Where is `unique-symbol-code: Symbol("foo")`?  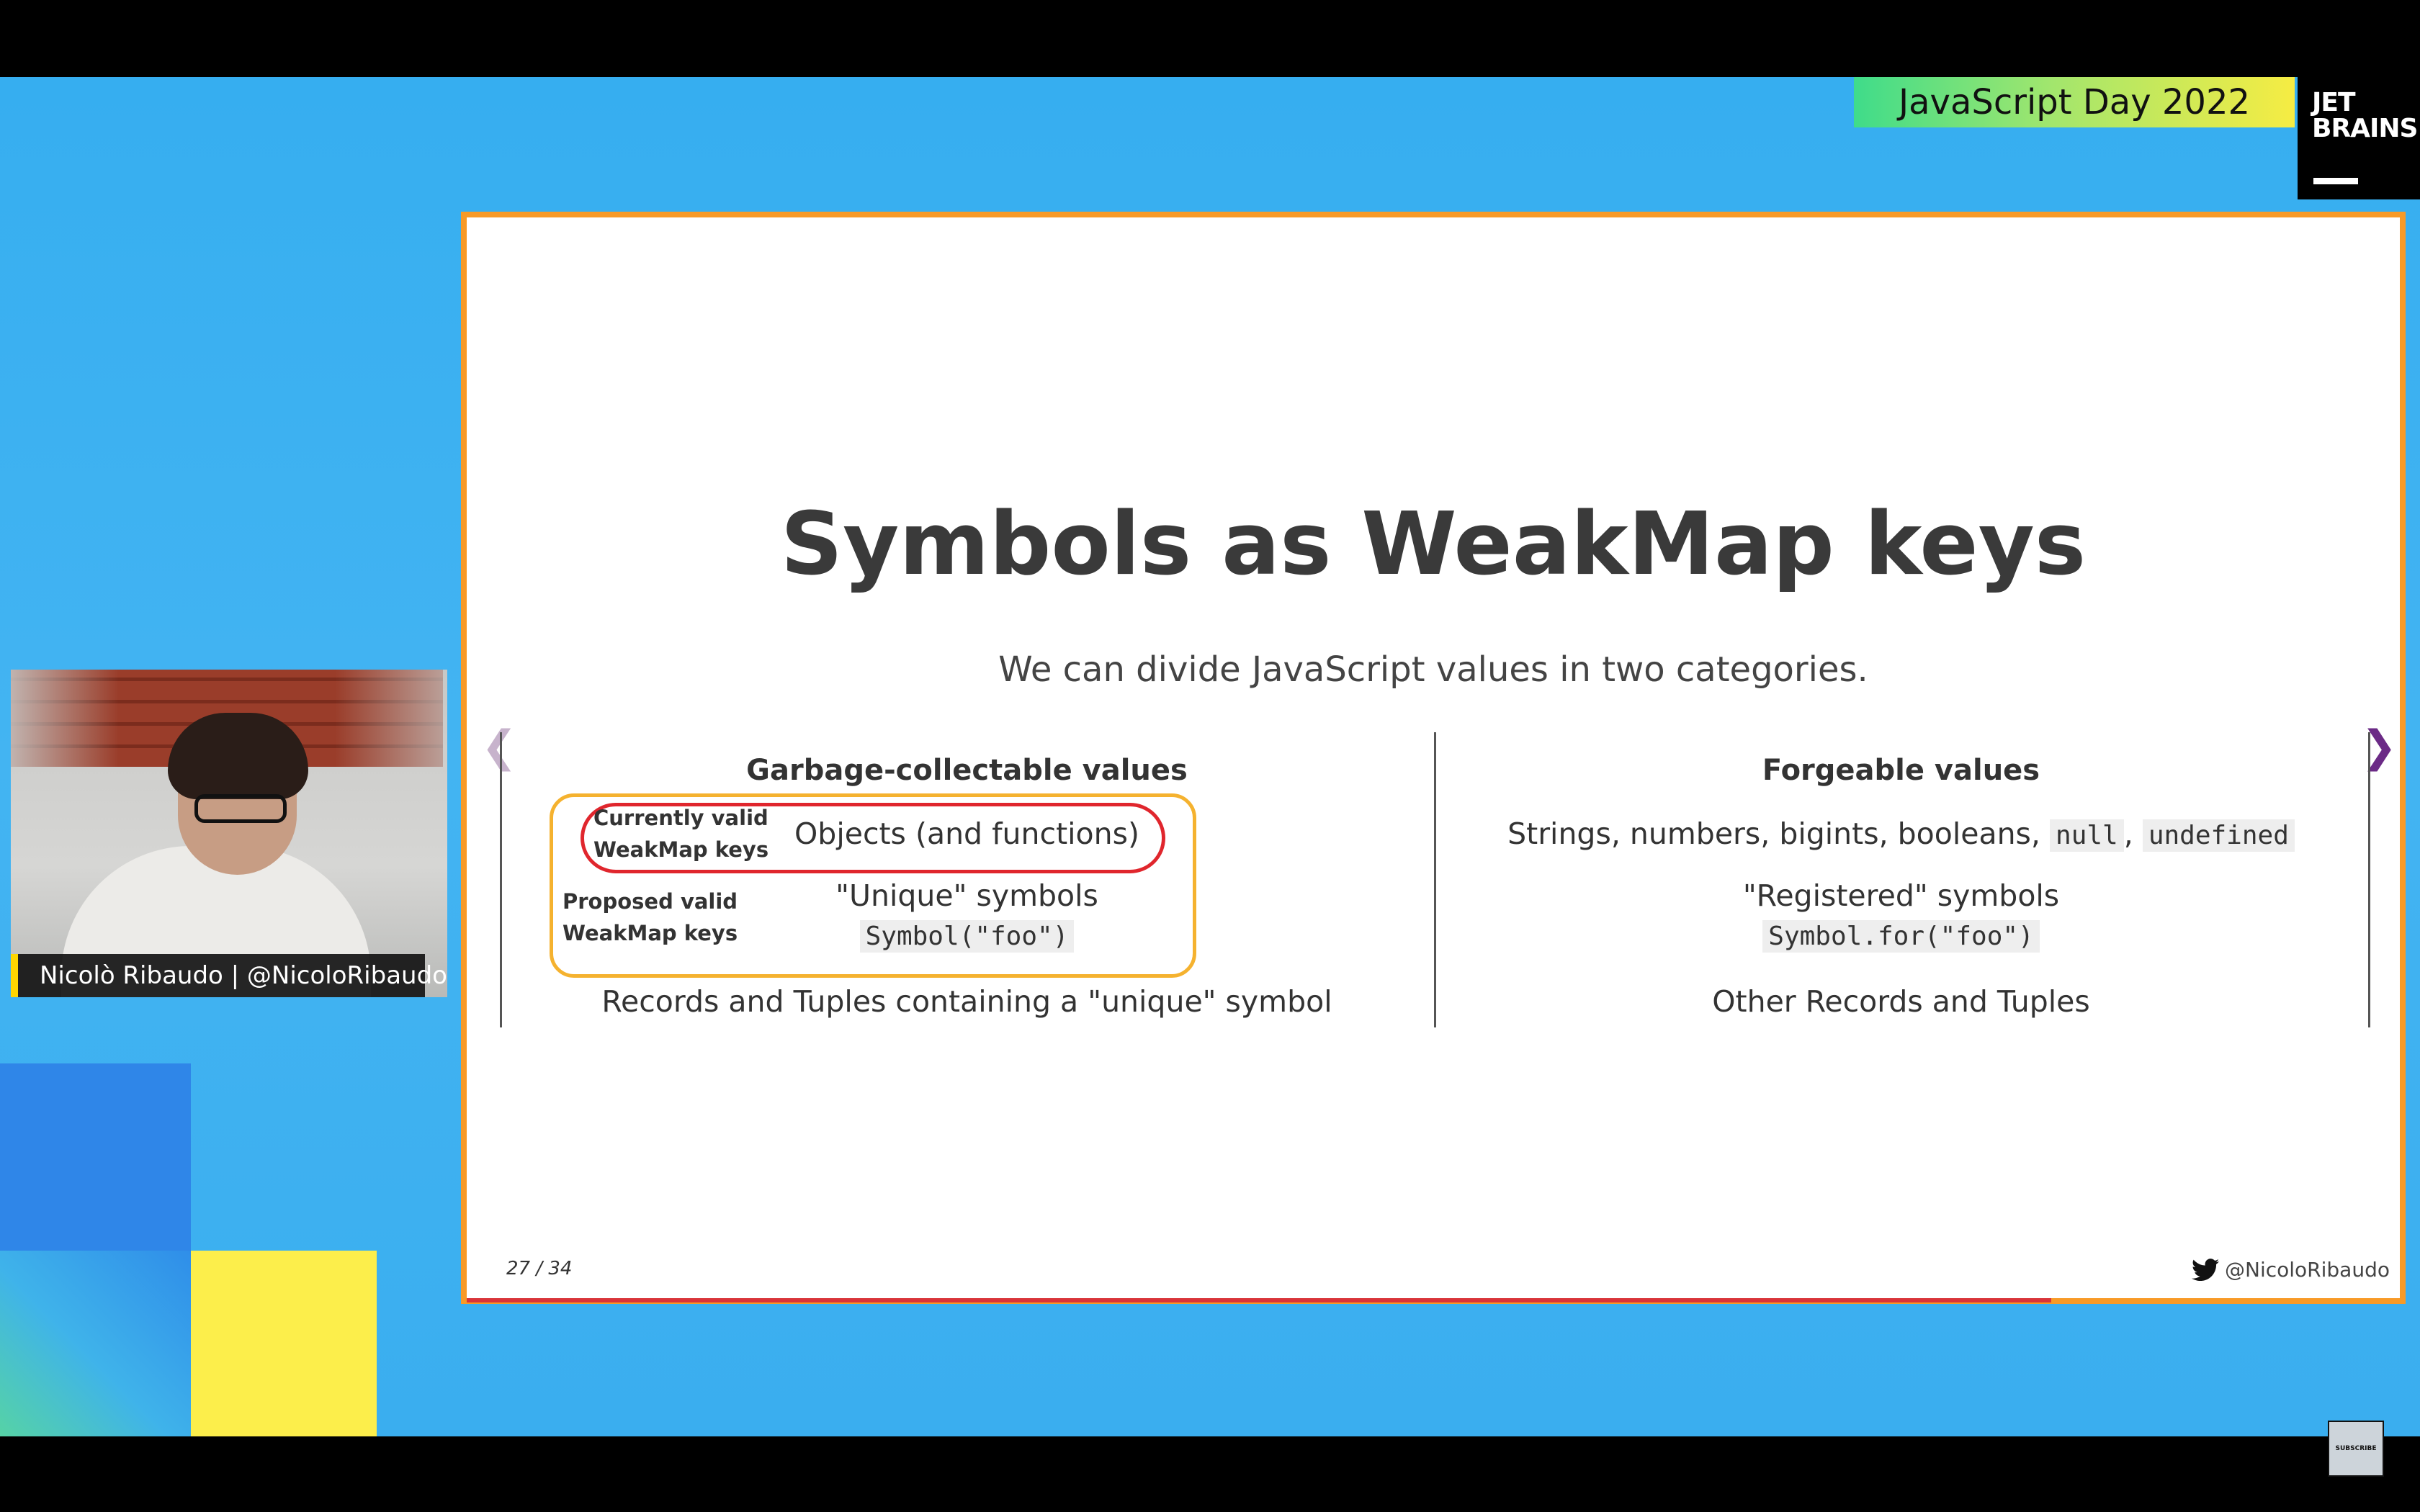
unique-symbol-code: Symbol("foo") is located at coordinates (967, 936).